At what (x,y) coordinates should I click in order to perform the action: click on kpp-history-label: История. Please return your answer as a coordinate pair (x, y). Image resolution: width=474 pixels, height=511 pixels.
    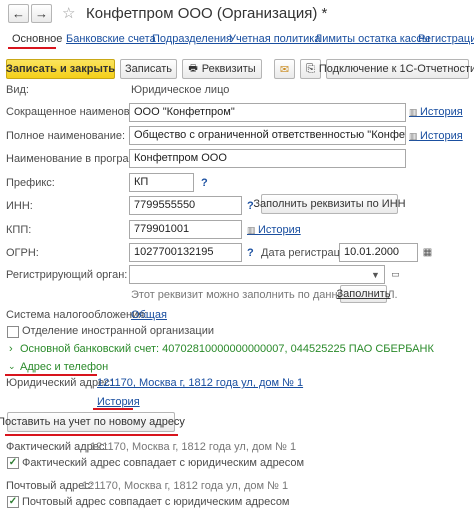
    Looking at the image, I should click on (279, 230).